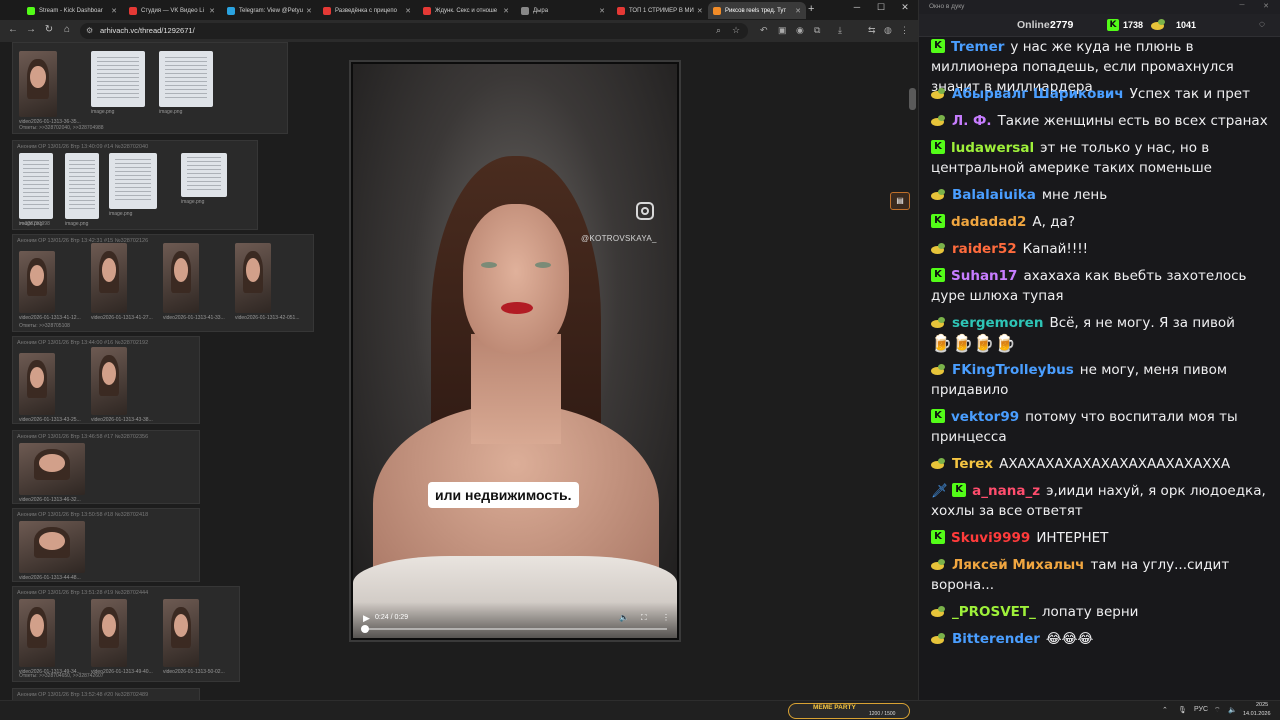 This screenshot has height=720, width=1280. I want to click on forward-icon: →, so click(31, 29).